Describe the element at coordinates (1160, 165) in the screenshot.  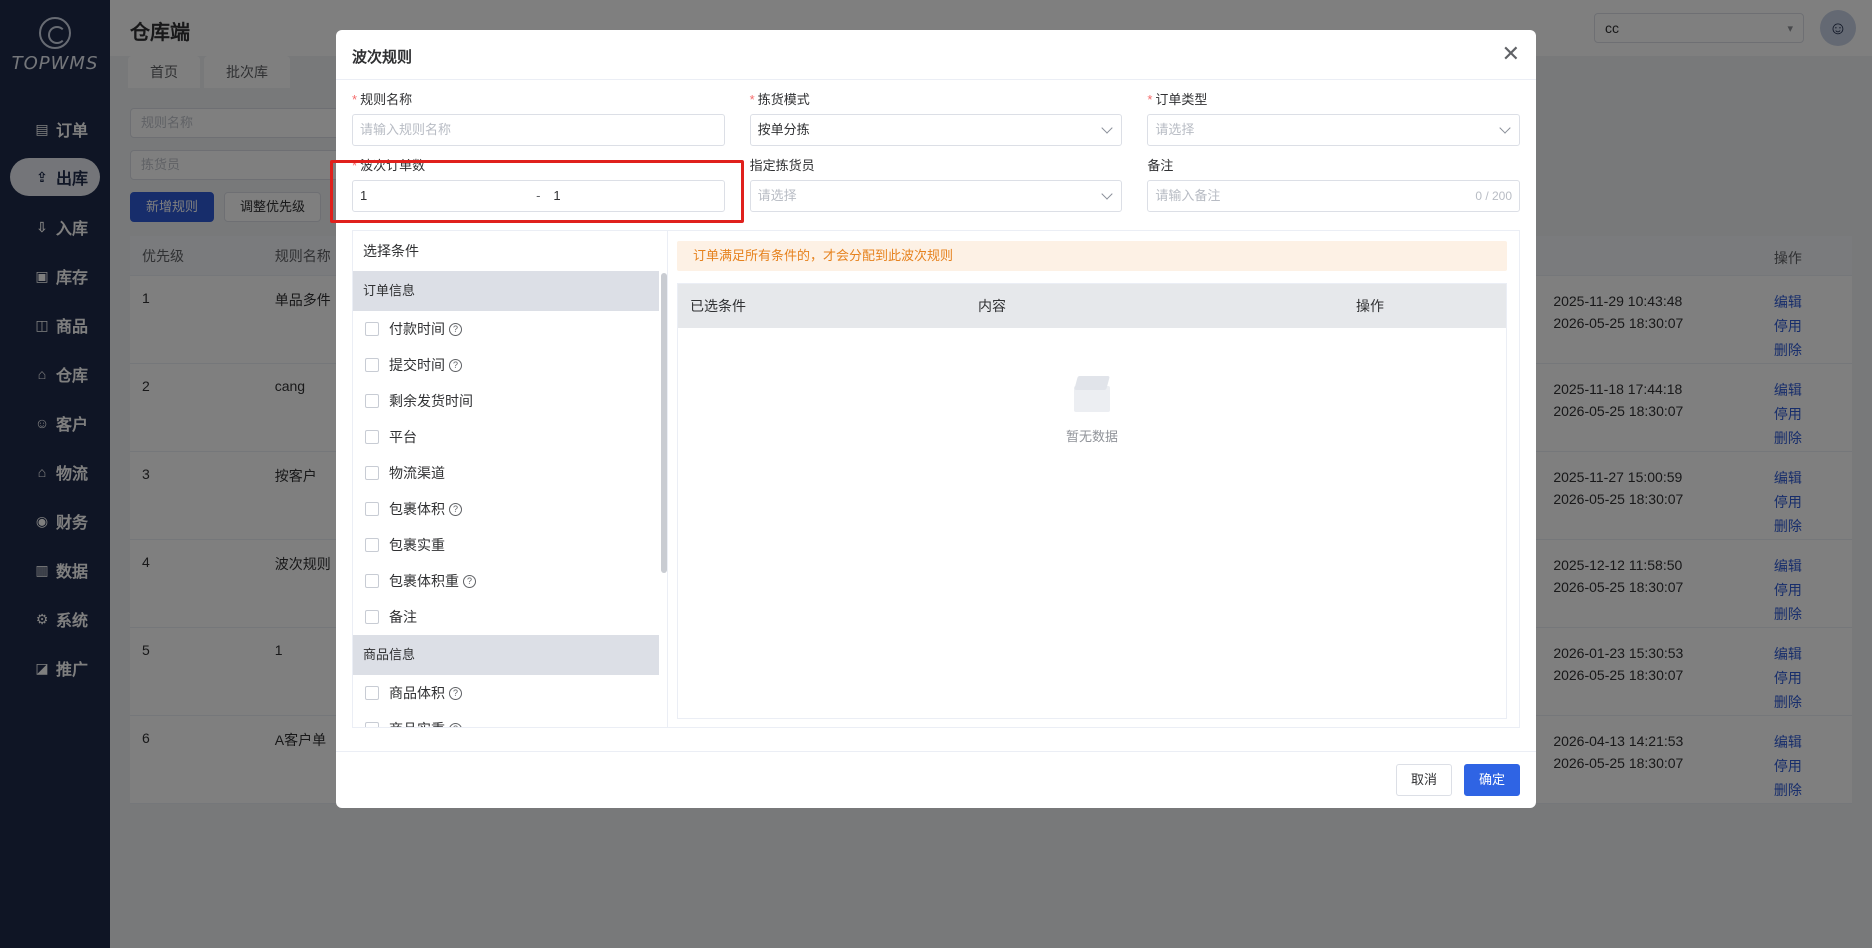
I see `remark-label: 备注` at that location.